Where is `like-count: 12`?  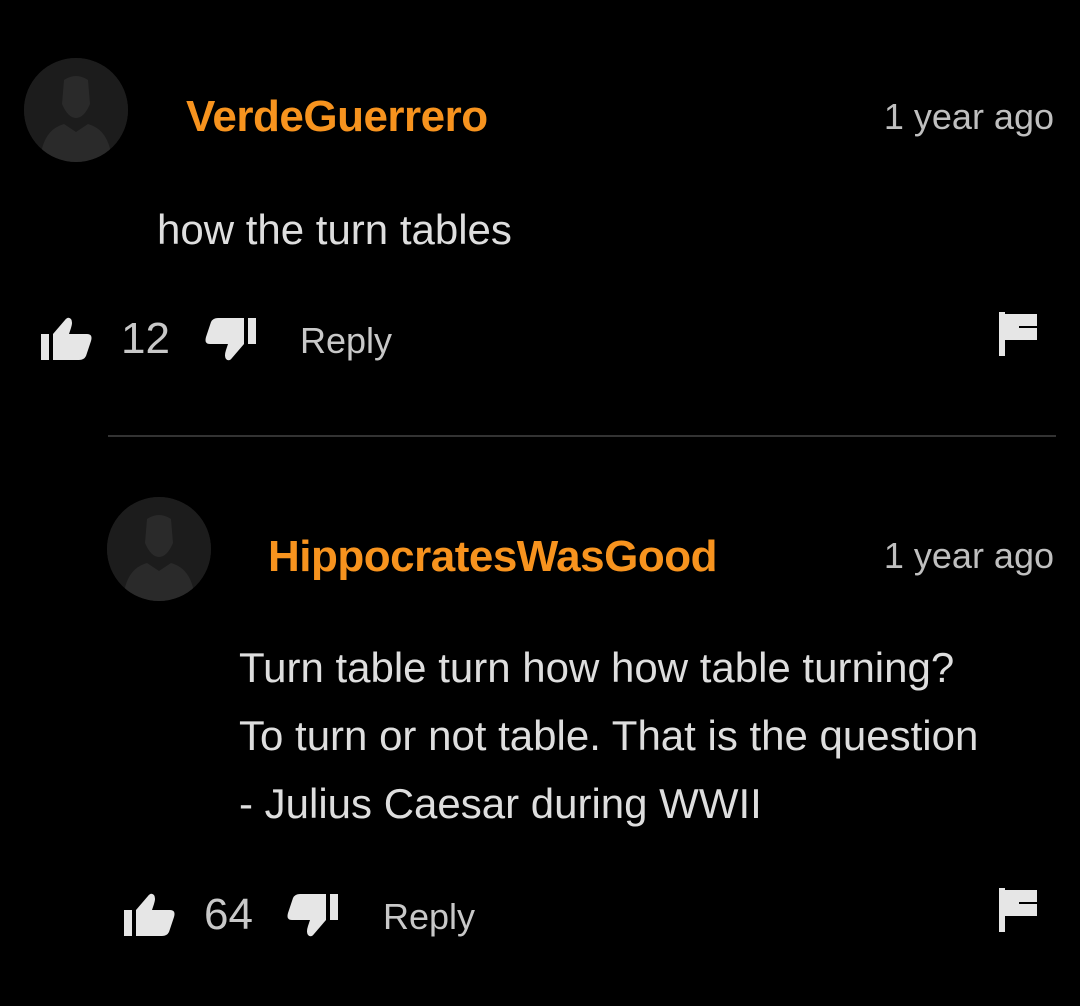
like-count: 12 is located at coordinates (145, 338).